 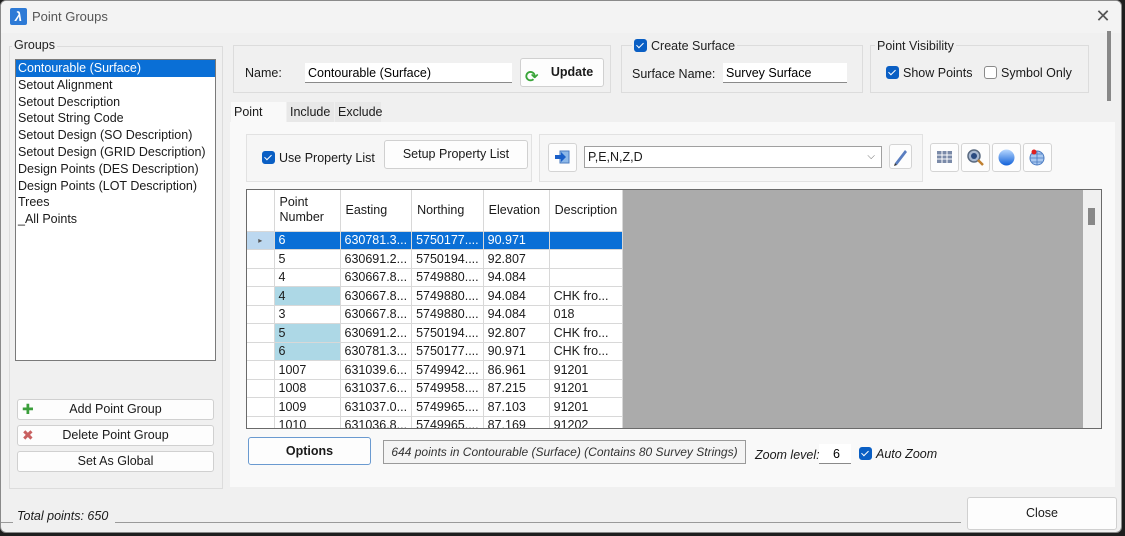 What do you see at coordinates (115, 102) in the screenshot?
I see `group-list-item: Setout Description` at bounding box center [115, 102].